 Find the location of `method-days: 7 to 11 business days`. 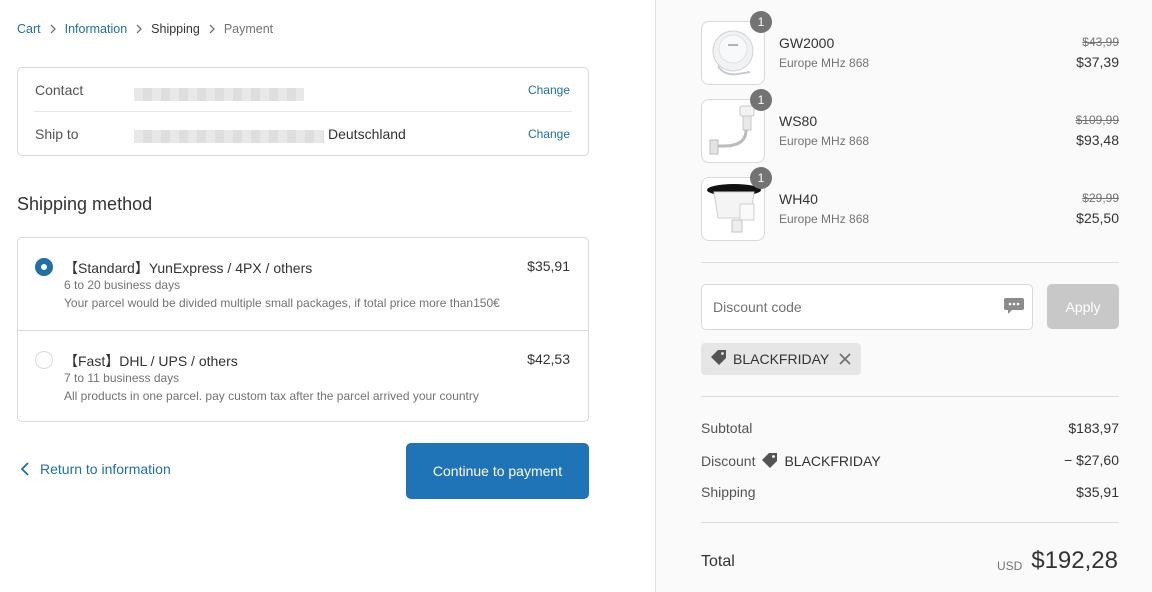

method-days: 7 to 11 business days is located at coordinates (122, 378).